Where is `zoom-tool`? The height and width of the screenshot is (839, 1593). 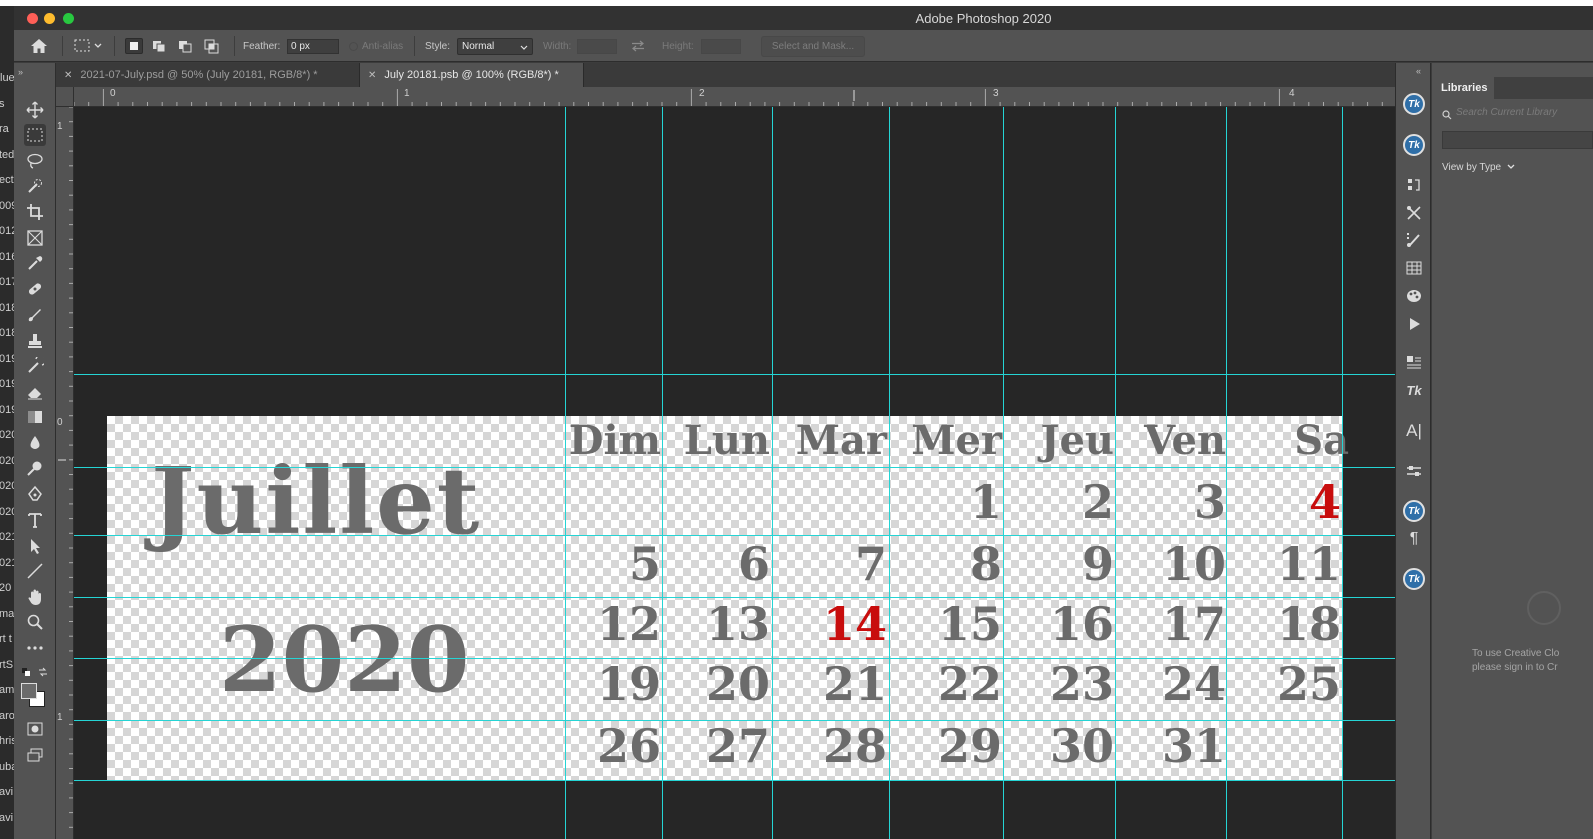
zoom-tool is located at coordinates (35, 622).